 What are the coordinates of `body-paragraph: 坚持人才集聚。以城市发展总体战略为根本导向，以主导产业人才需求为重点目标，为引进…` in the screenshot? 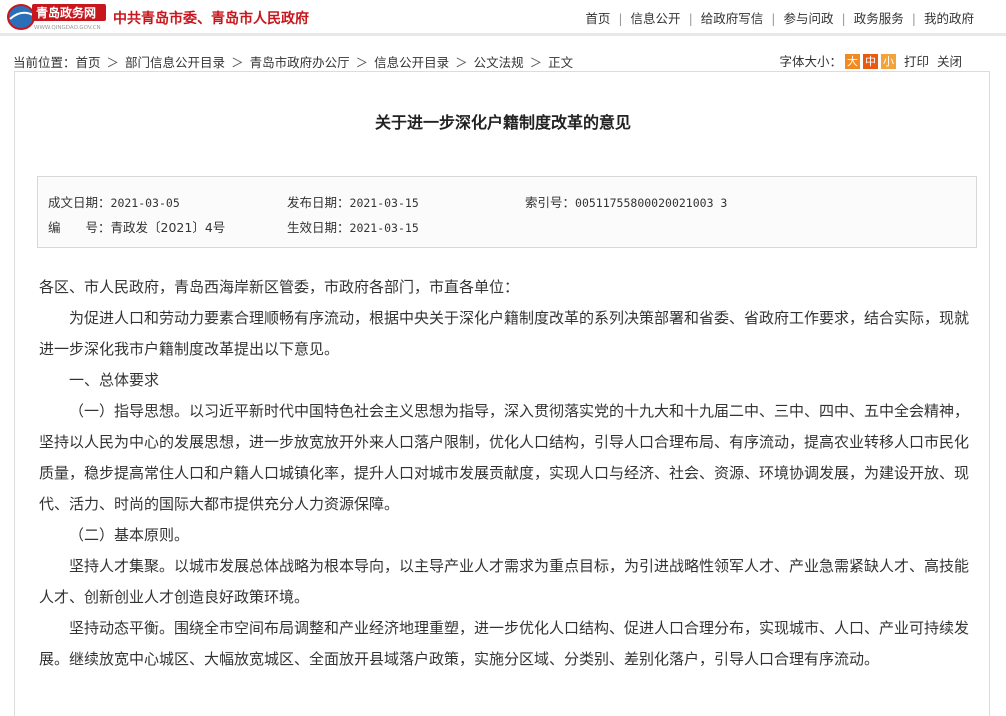 It's located at (504, 581).